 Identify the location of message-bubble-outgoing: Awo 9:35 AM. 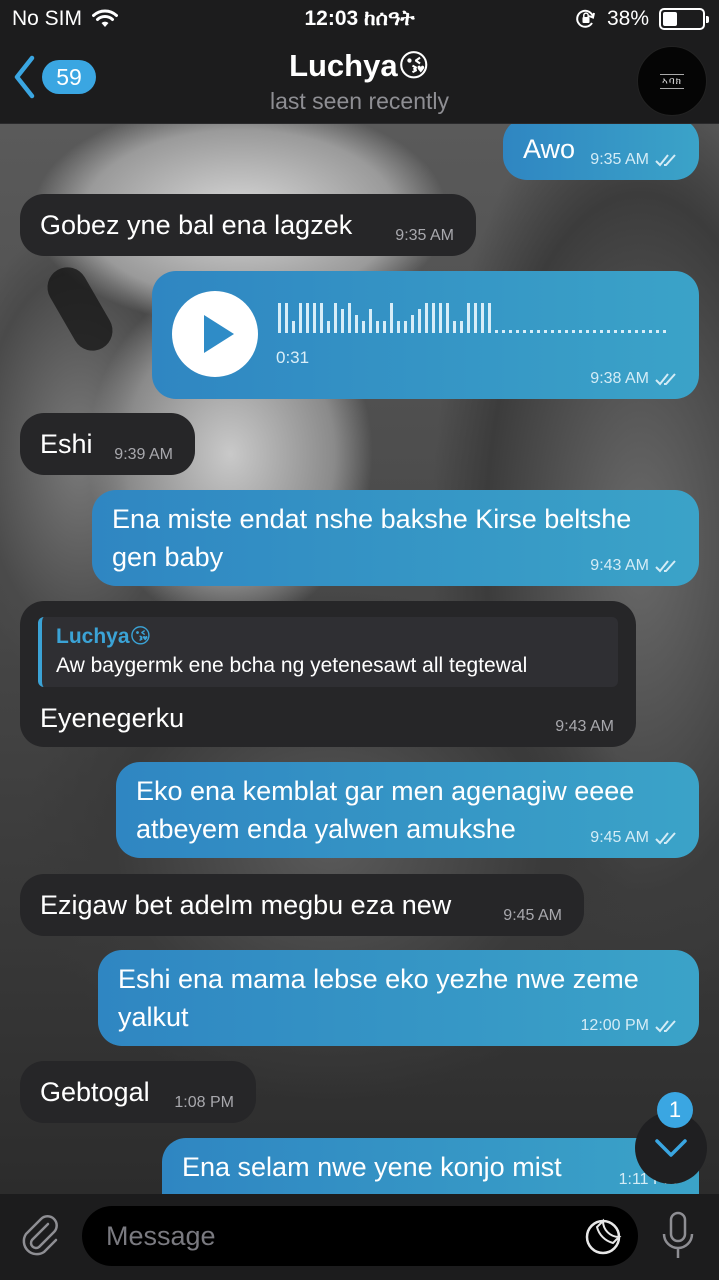
(601, 149).